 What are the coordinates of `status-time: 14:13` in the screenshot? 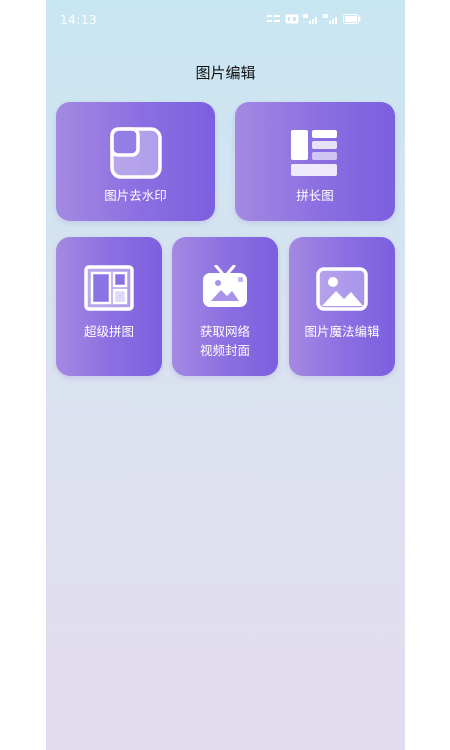 It's located at (79, 20).